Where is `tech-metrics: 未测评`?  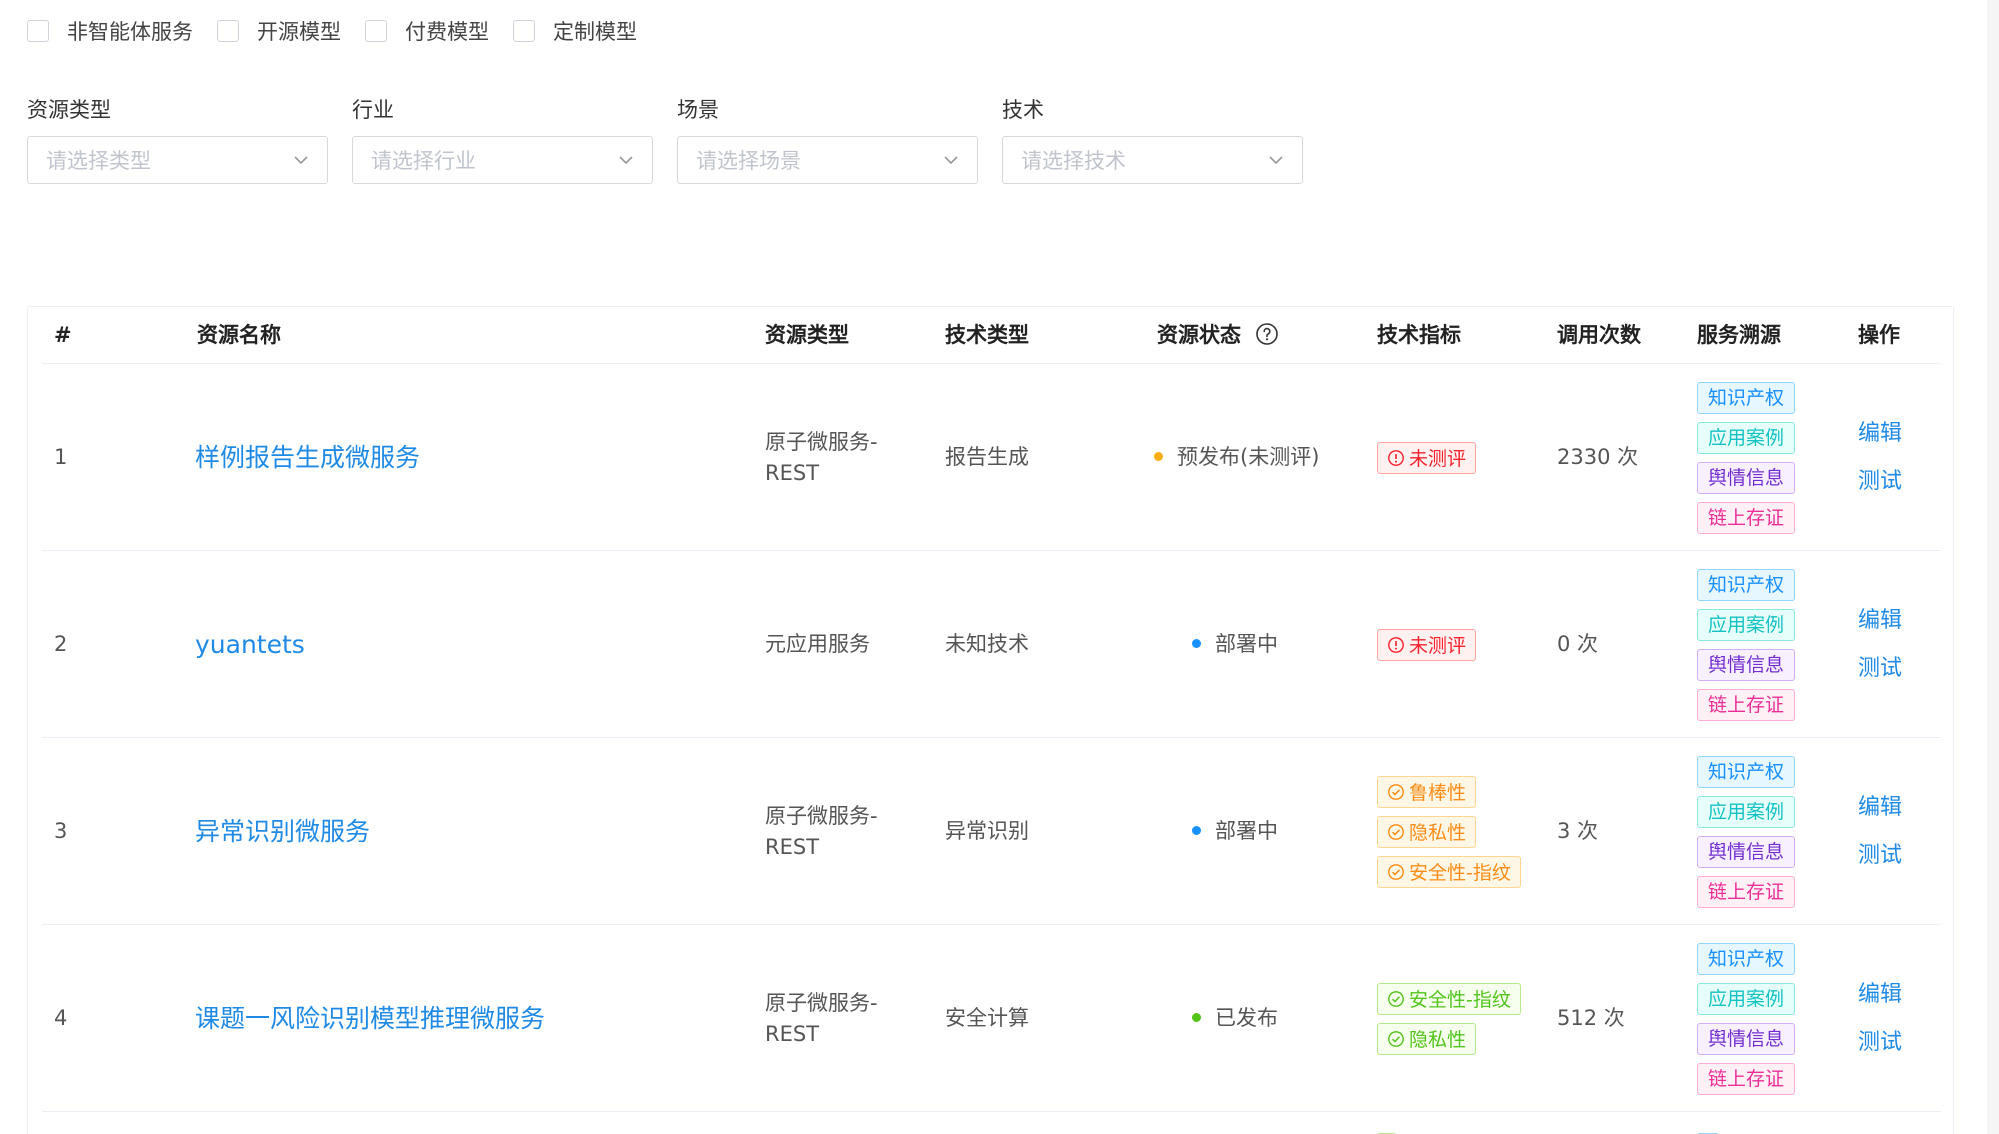 tech-metrics: 未测评 is located at coordinates (1427, 644).